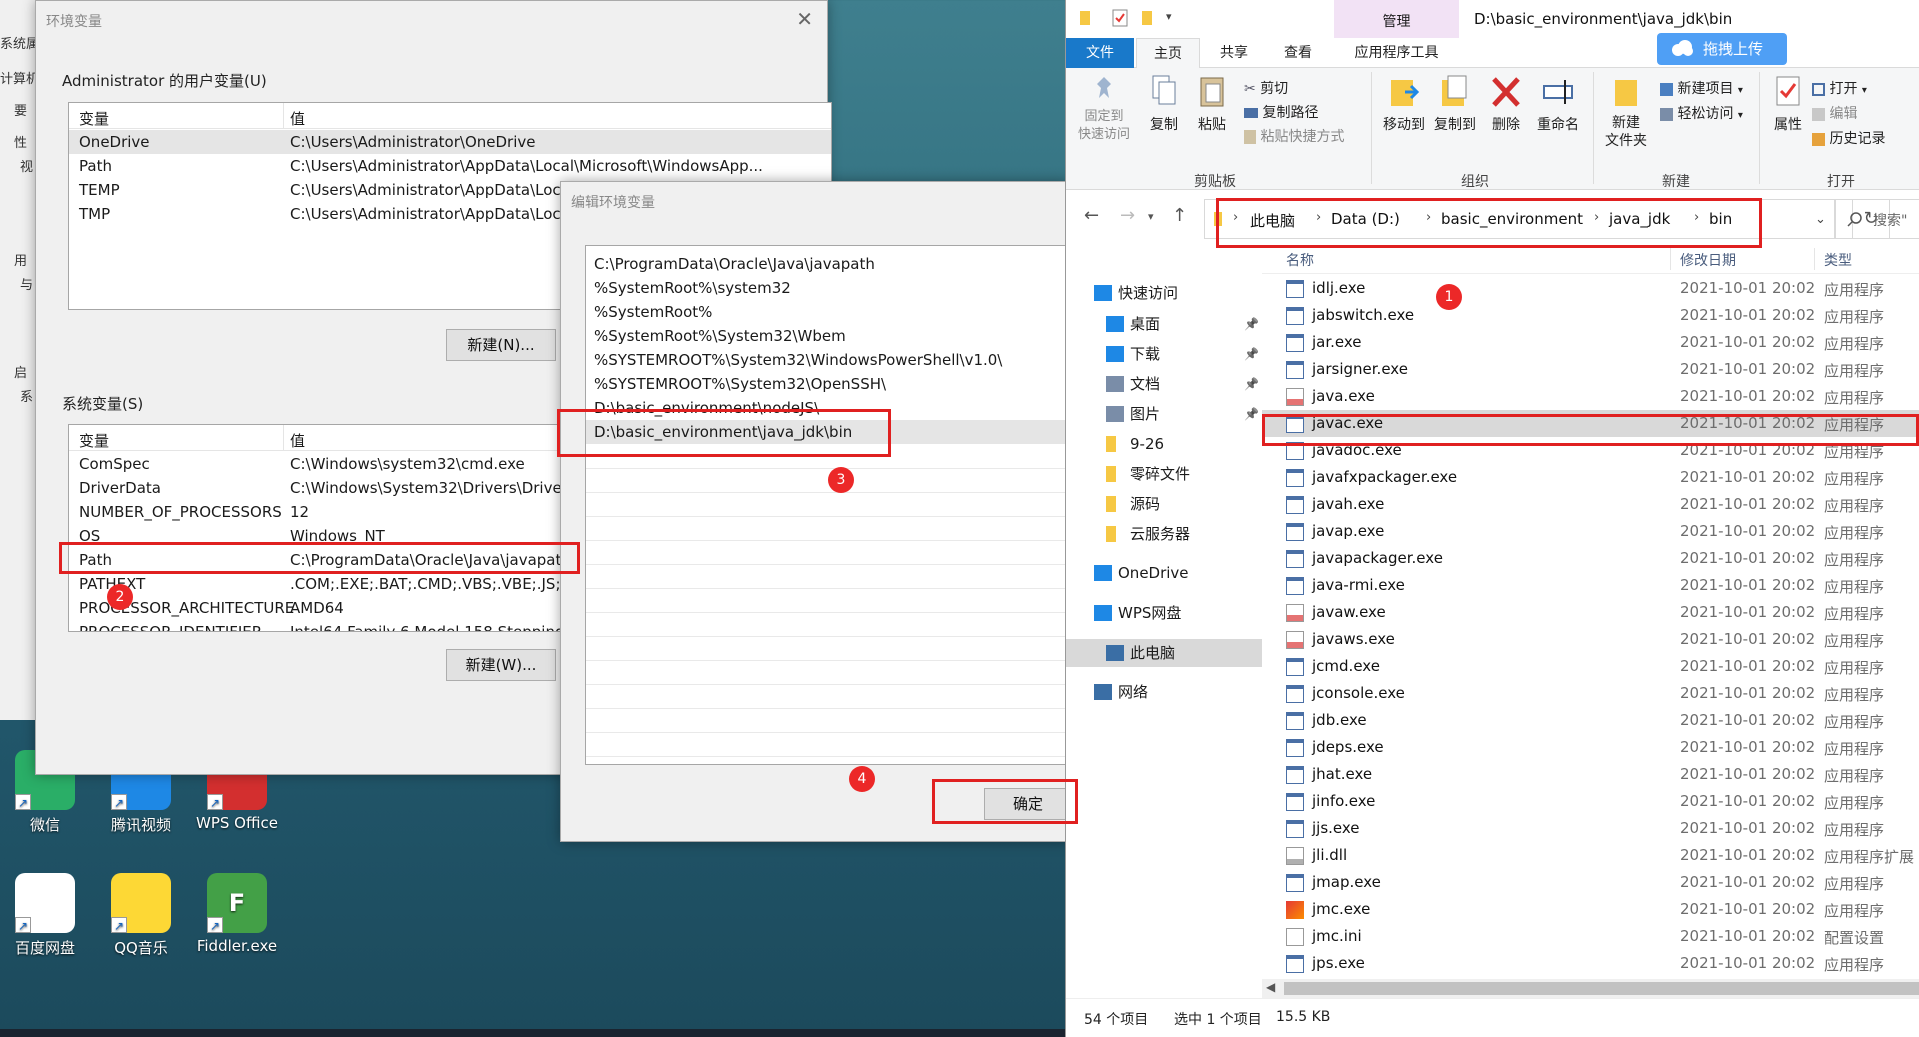 The width and height of the screenshot is (1919, 1037). I want to click on paste-button: 粘贴, so click(1212, 104).